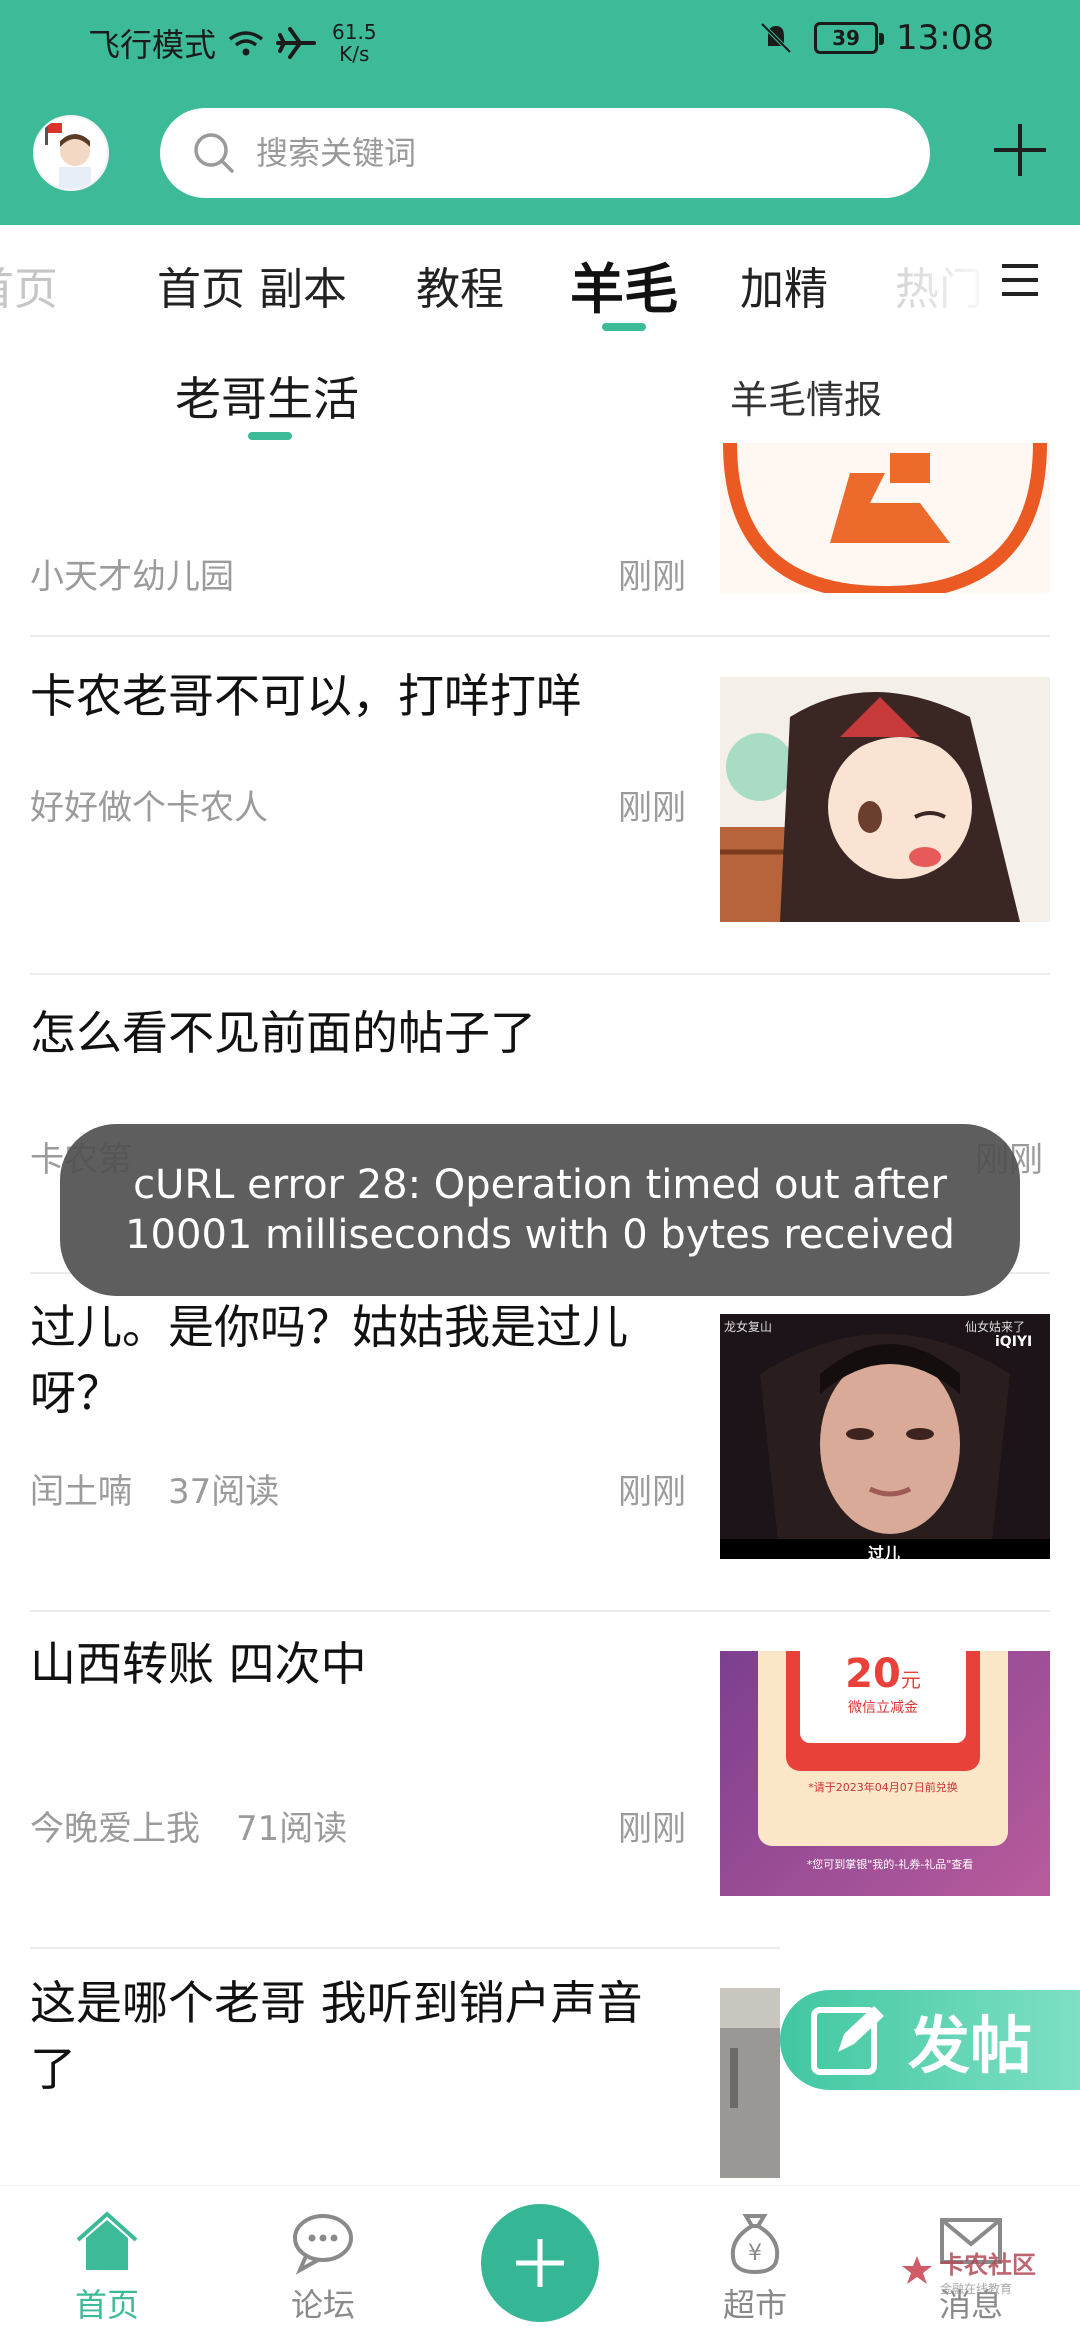 The image size is (1080, 2340). I want to click on watermark: 卡农社区 金融在线教育, so click(968, 2271).